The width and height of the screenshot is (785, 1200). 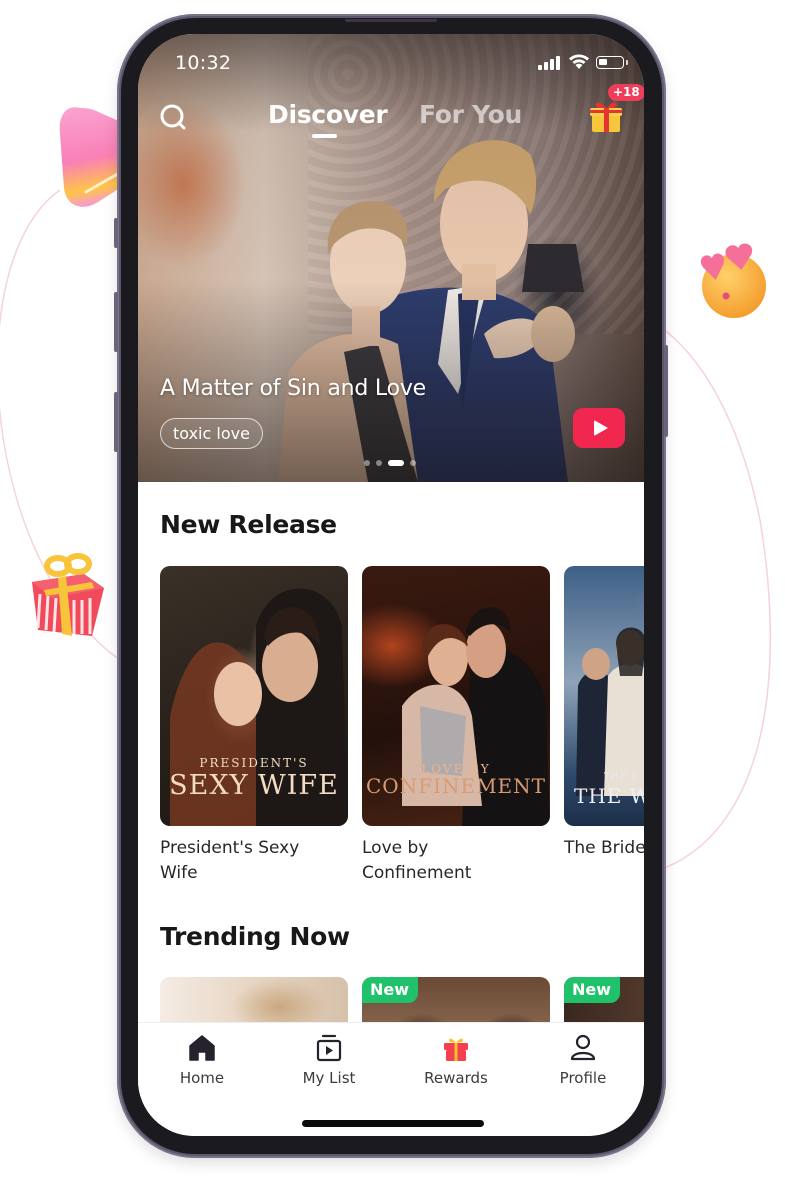 I want to click on nav-label-rewards: Rewards, so click(x=456, y=1078).